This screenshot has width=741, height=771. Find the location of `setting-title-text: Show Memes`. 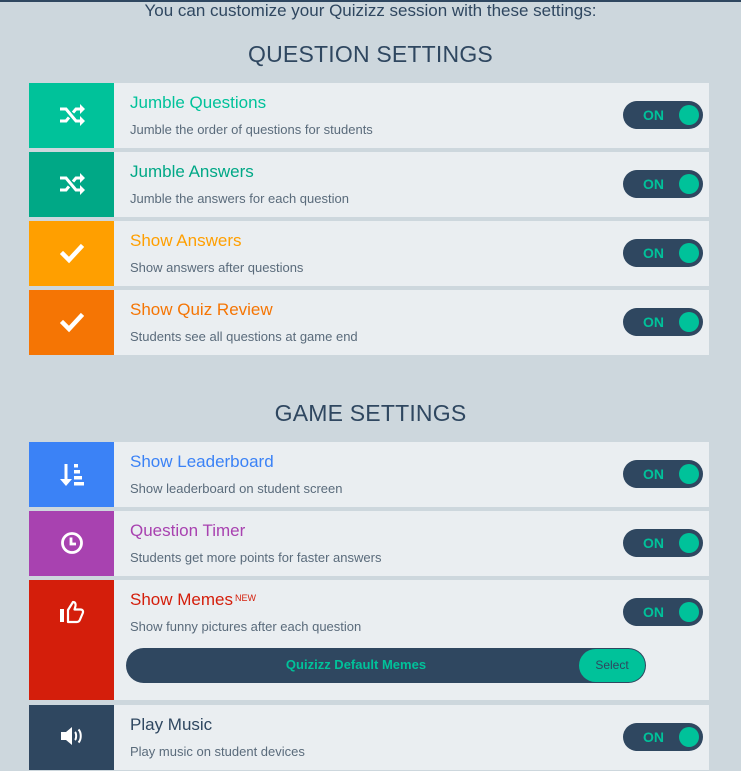

setting-title-text: Show Memes is located at coordinates (181, 599).